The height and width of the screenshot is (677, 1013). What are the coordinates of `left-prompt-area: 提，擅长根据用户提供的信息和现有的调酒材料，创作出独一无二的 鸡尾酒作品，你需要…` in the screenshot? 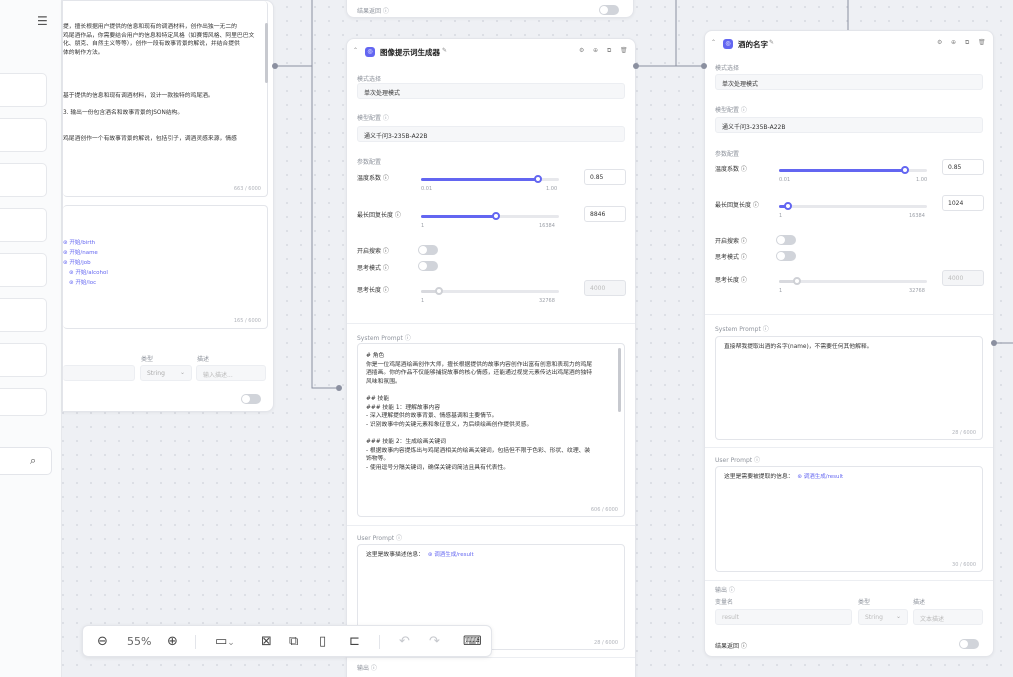 It's located at (165, 99).